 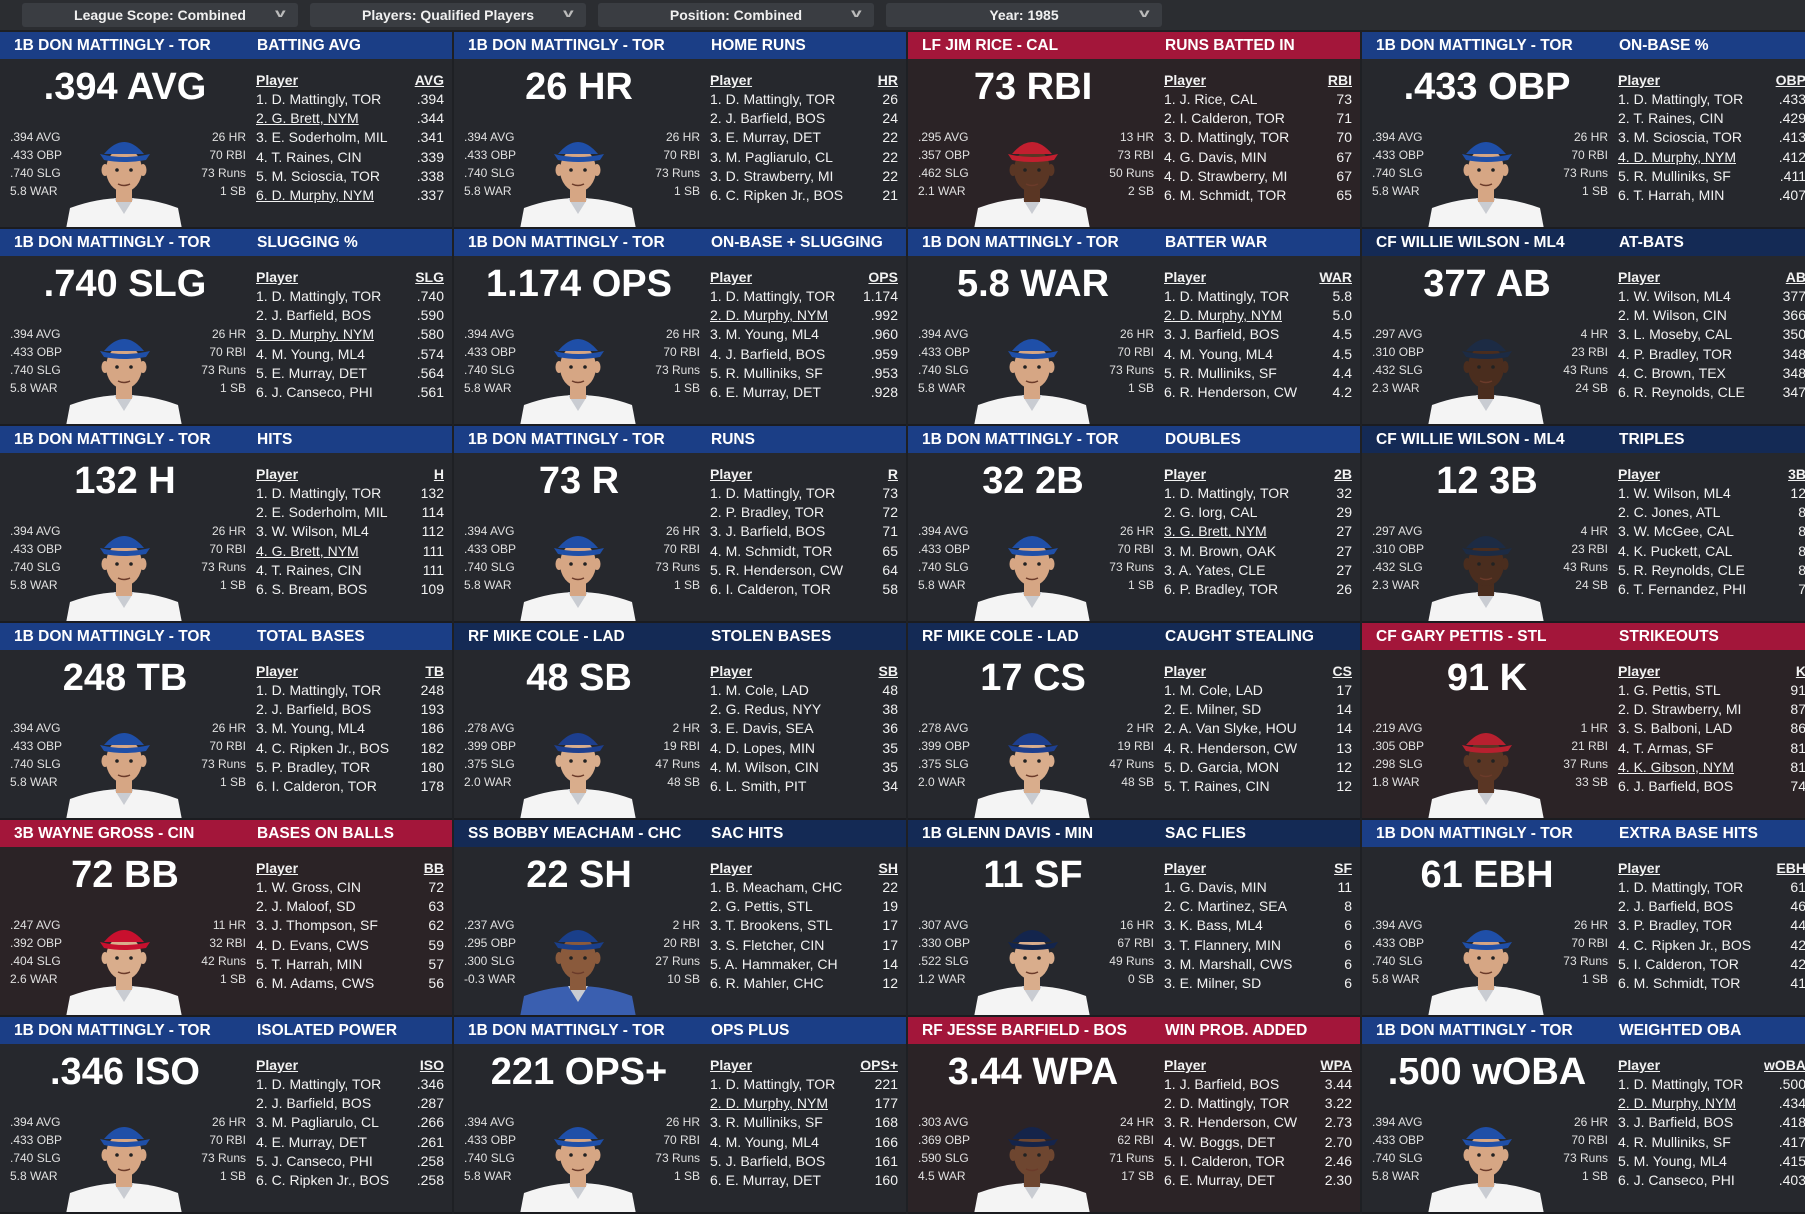 What do you see at coordinates (780, 512) in the screenshot?
I see `player-name: 2. P. Bradley, TOR` at bounding box center [780, 512].